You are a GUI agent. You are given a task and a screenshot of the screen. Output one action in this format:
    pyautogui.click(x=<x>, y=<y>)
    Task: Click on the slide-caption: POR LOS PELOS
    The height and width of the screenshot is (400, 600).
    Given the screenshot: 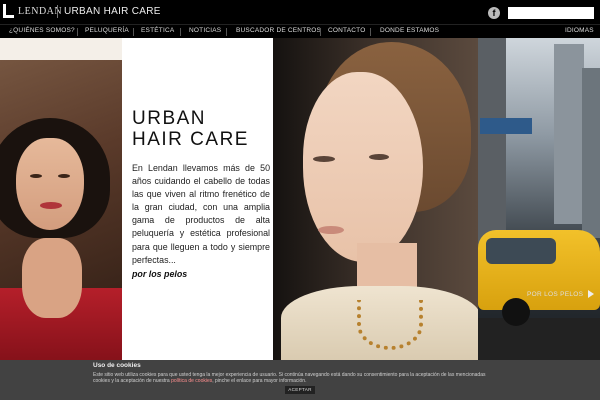 What is the action you would take?
    pyautogui.click(x=555, y=294)
    